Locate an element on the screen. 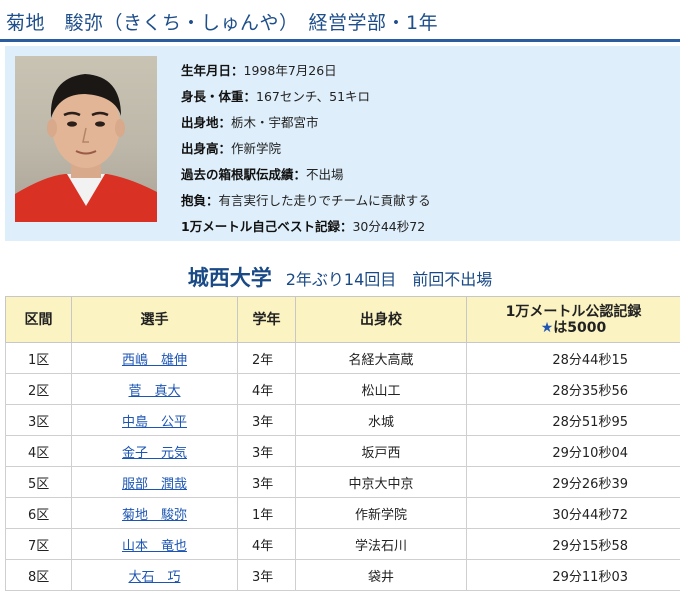  school-cell: 中京大中京 is located at coordinates (381, 482).